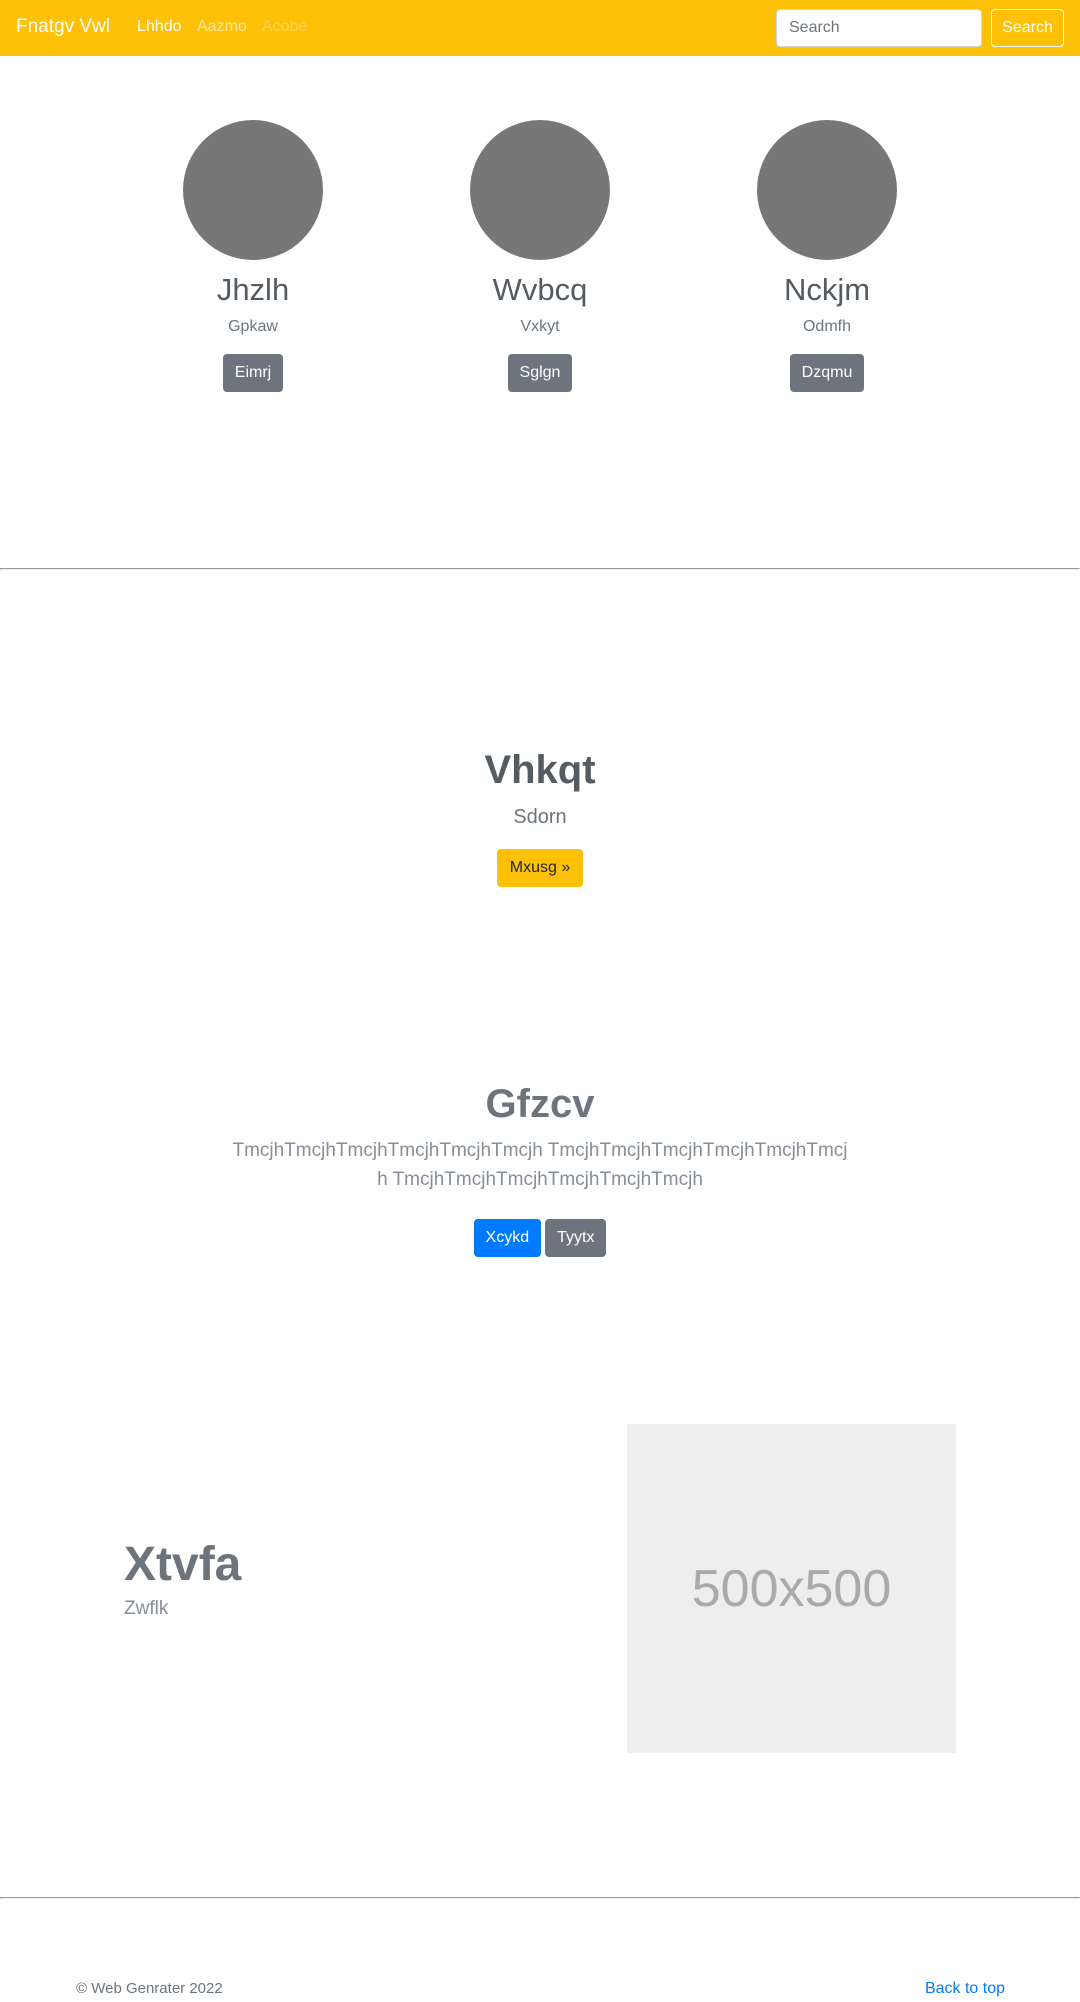 Image resolution: width=1080 pixels, height=2002 pixels. Describe the element at coordinates (826, 326) in the screenshot. I see `member-role: Odmfh` at that location.